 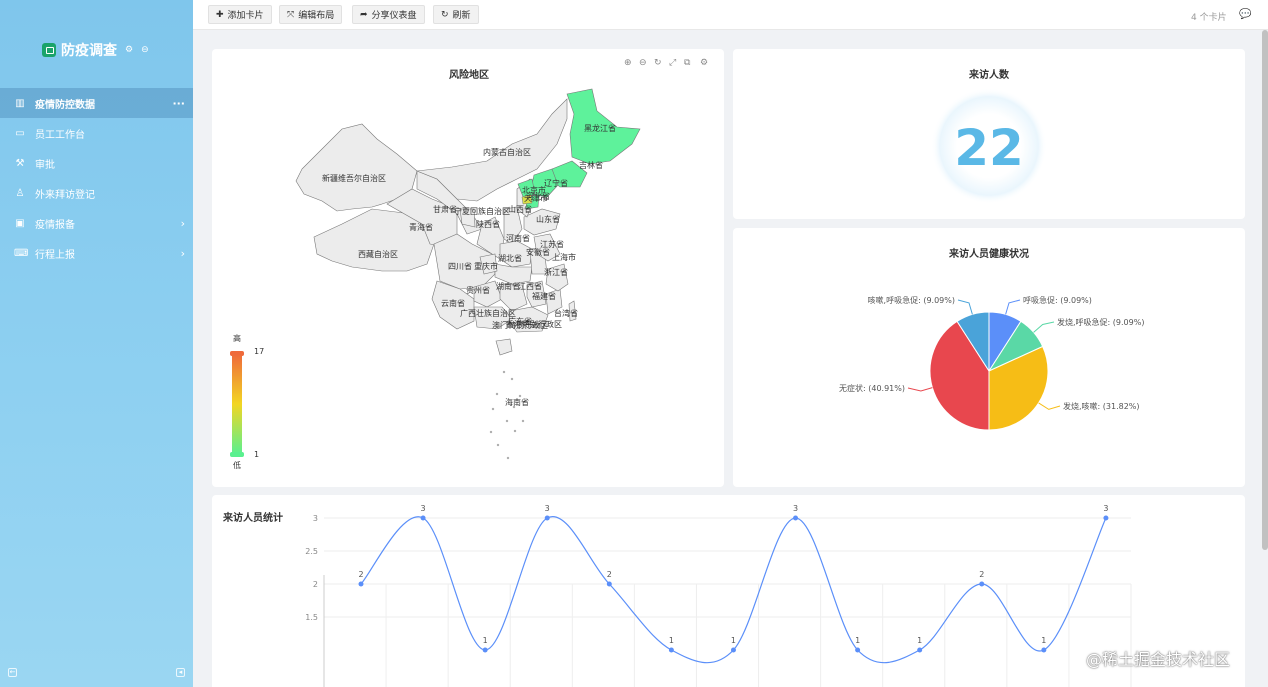 What do you see at coordinates (20, 103) in the screenshot?
I see `bar-chart-icon: ▥` at bounding box center [20, 103].